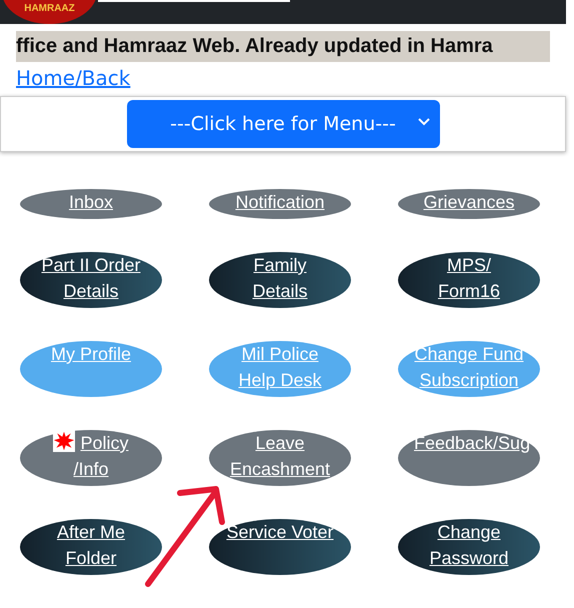  What do you see at coordinates (91, 547) in the screenshot?
I see `menu-tile: After Me Folder` at bounding box center [91, 547].